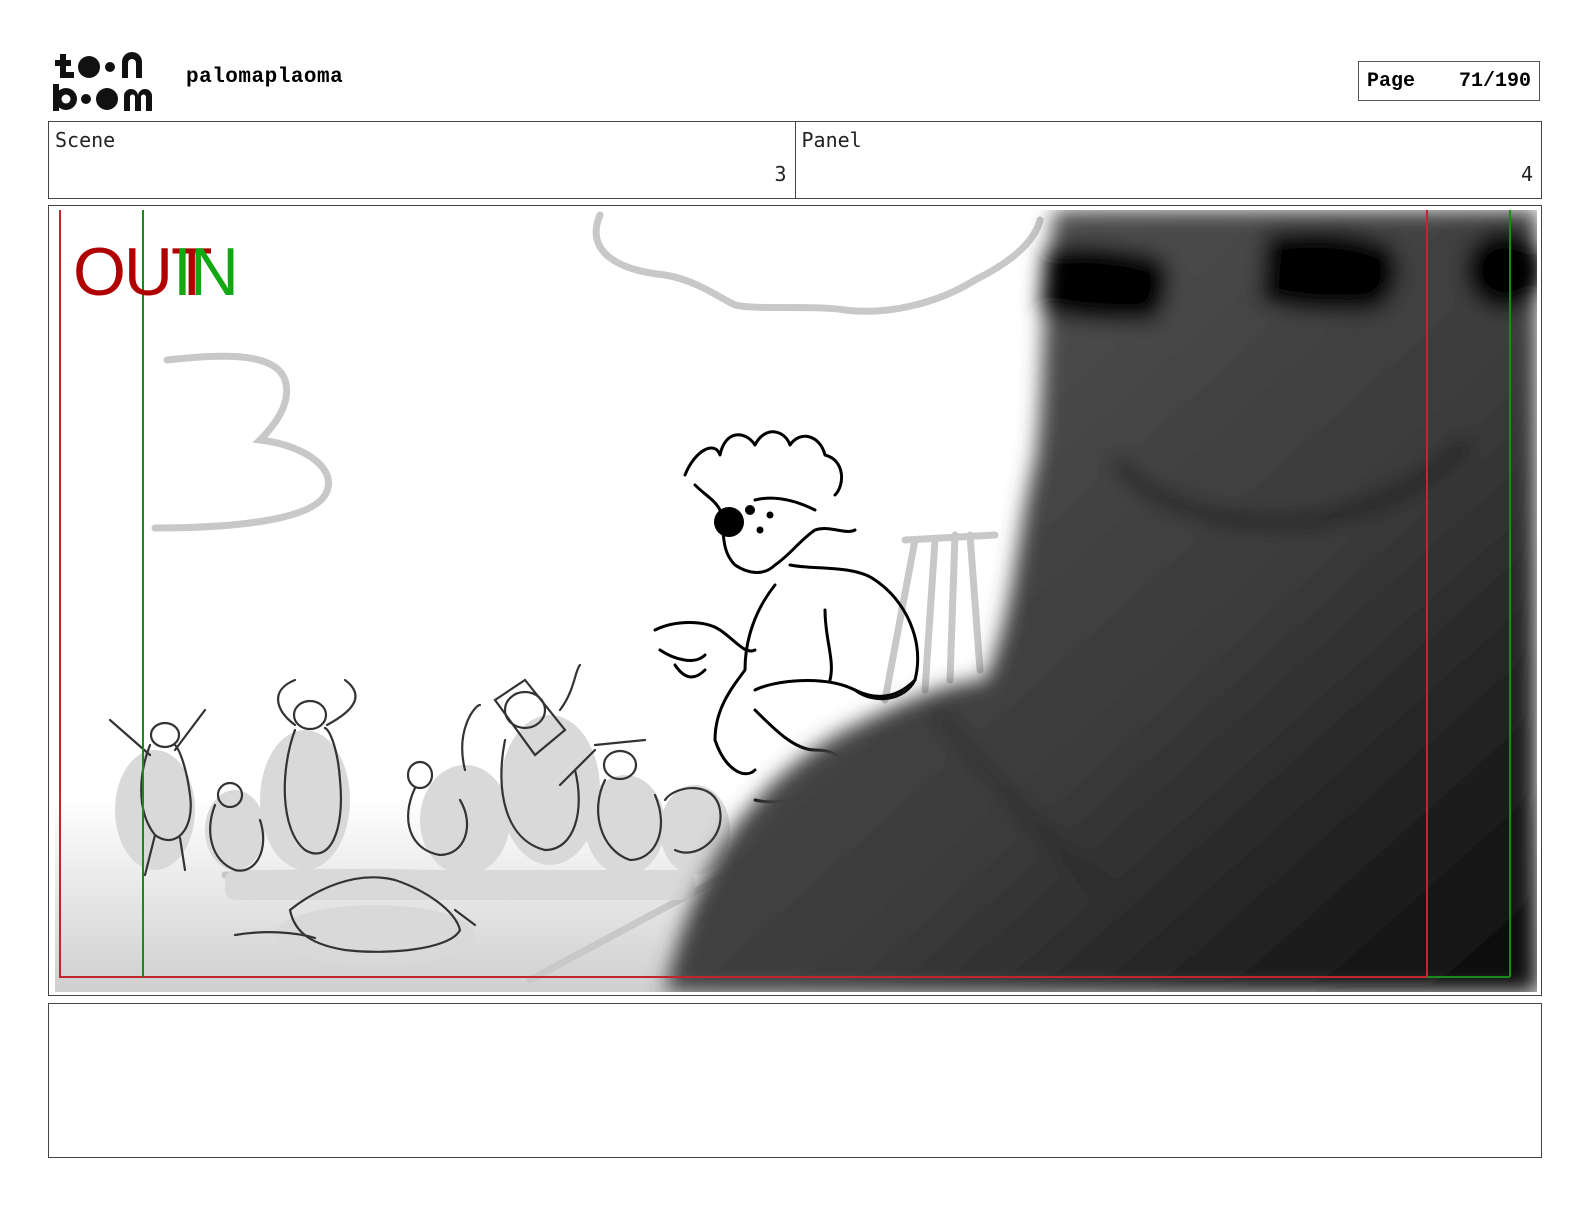 The image size is (1584, 1224). What do you see at coordinates (1391, 81) in the screenshot?
I see `page-label: Page` at bounding box center [1391, 81].